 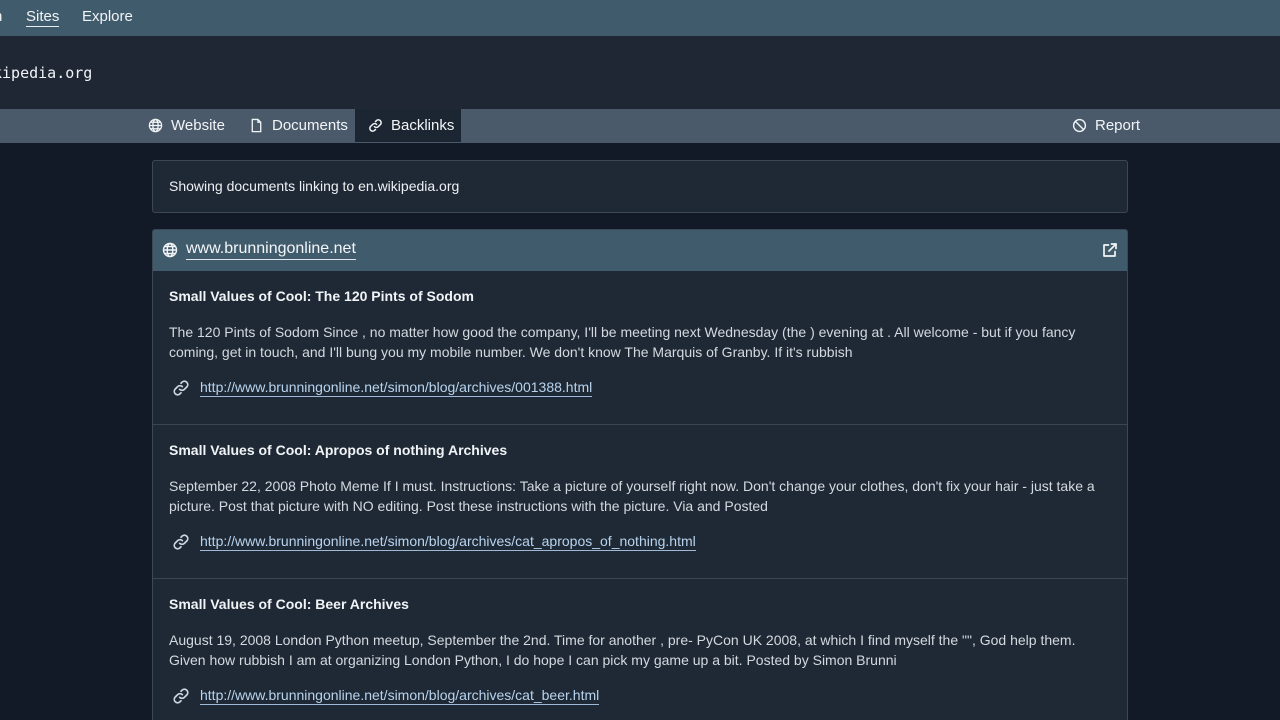 I want to click on report-button: Report, so click(x=1106, y=125).